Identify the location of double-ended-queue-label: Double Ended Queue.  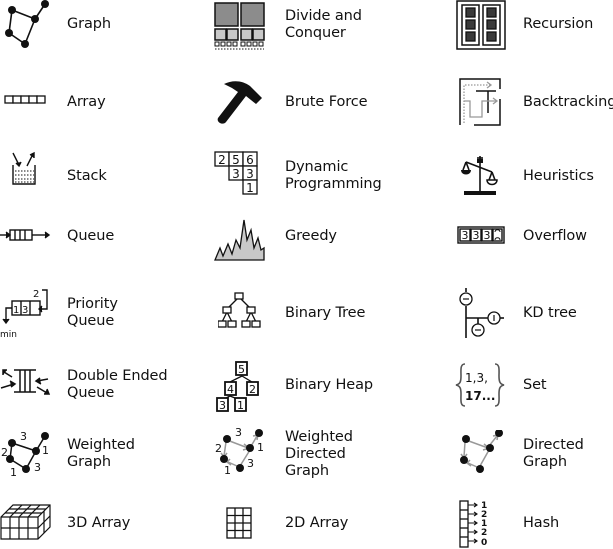
(117, 384).